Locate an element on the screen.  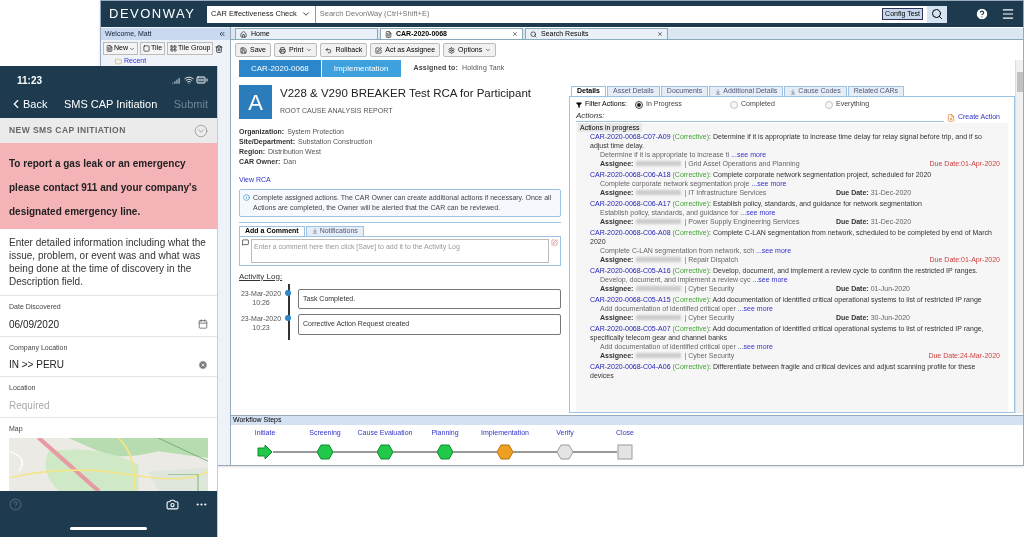
filter-icon is located at coordinates (579, 104).